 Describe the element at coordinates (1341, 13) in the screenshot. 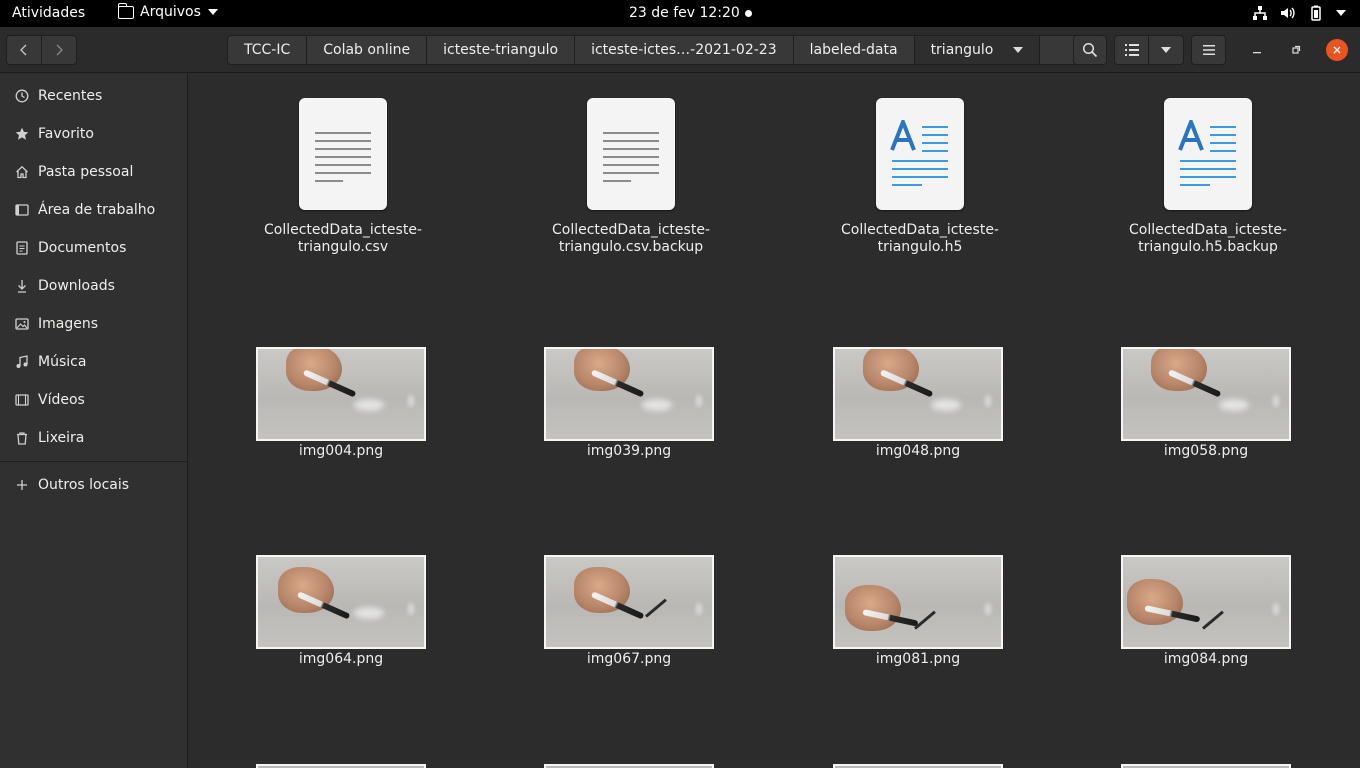

I see `system-menu-chevron-icon` at that location.